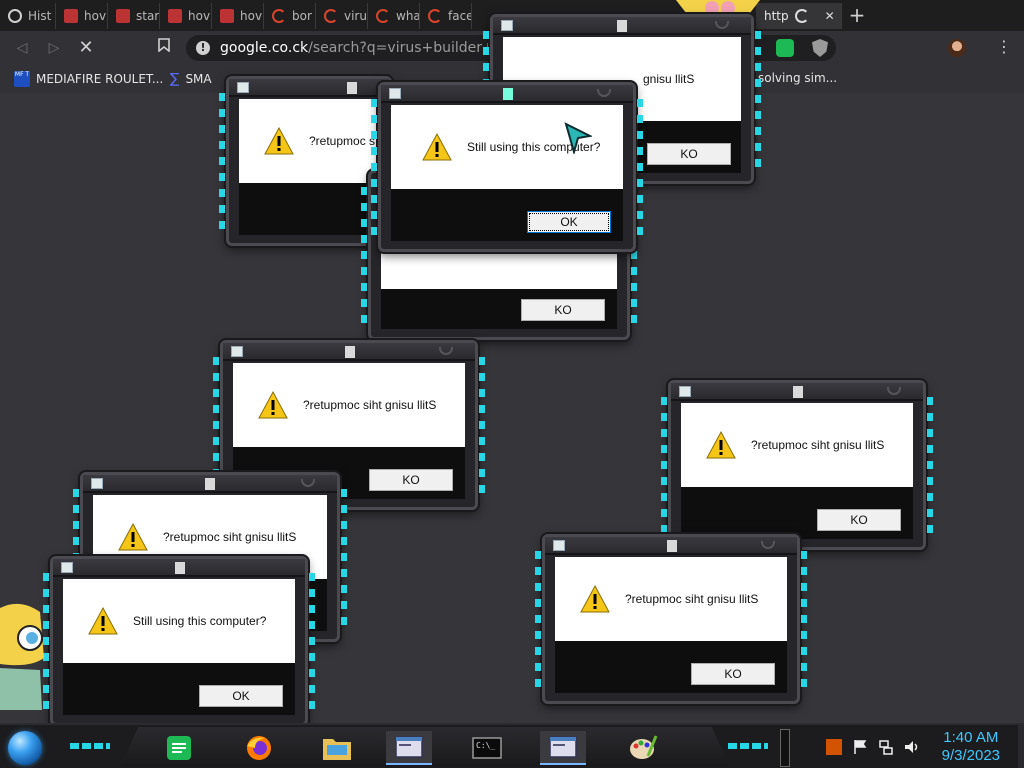  Describe the element at coordinates (1021, 746) in the screenshot. I see `show-desktop-button` at that location.